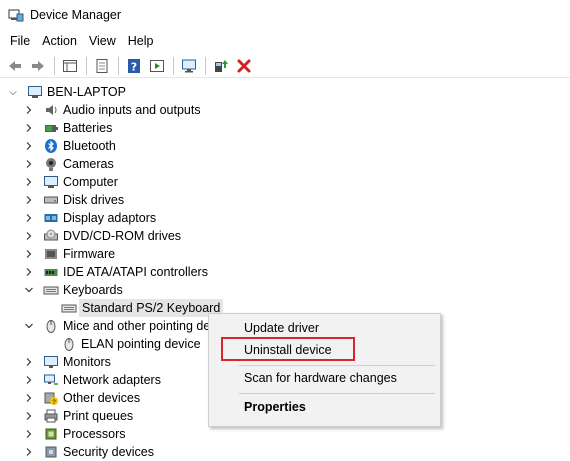 This screenshot has height=461, width=570. What do you see at coordinates (324, 407) in the screenshot?
I see `properties-menu-item: Properties` at bounding box center [324, 407].